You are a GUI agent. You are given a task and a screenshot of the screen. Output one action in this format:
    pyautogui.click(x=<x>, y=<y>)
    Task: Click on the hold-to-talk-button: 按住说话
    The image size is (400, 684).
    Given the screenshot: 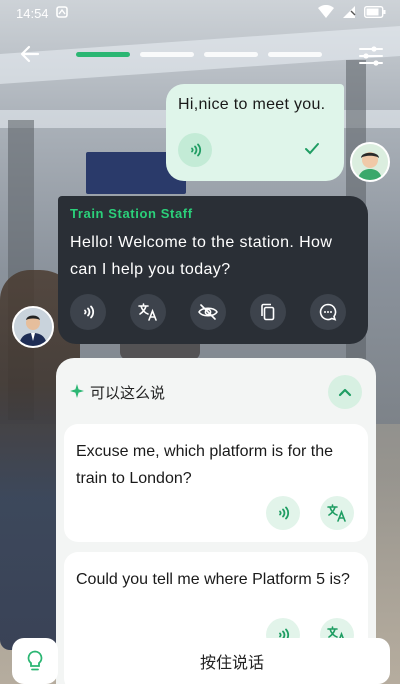 What is the action you would take?
    pyautogui.click(x=232, y=661)
    